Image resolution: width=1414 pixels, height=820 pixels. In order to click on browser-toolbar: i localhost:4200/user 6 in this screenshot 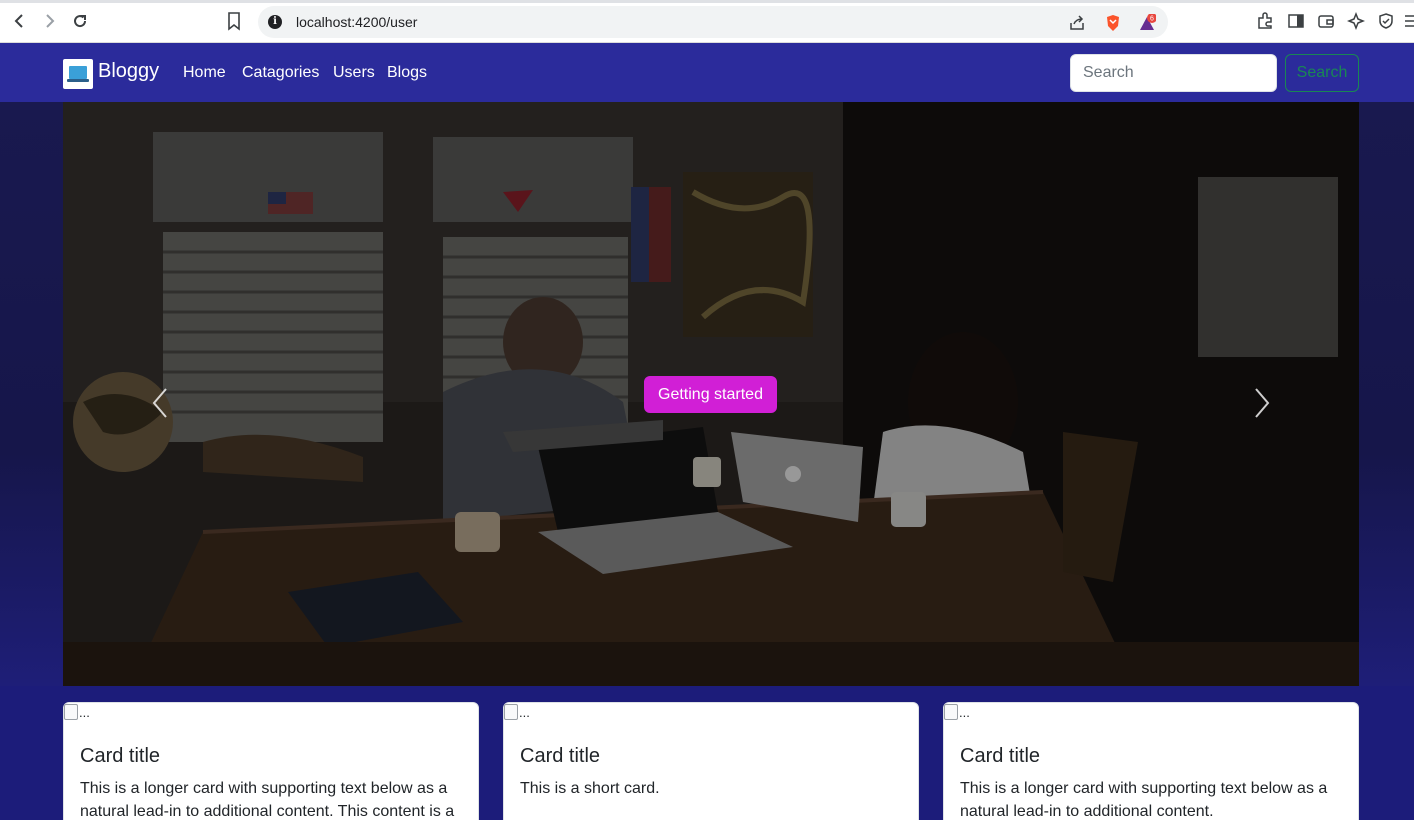, I will do `click(707, 21)`.